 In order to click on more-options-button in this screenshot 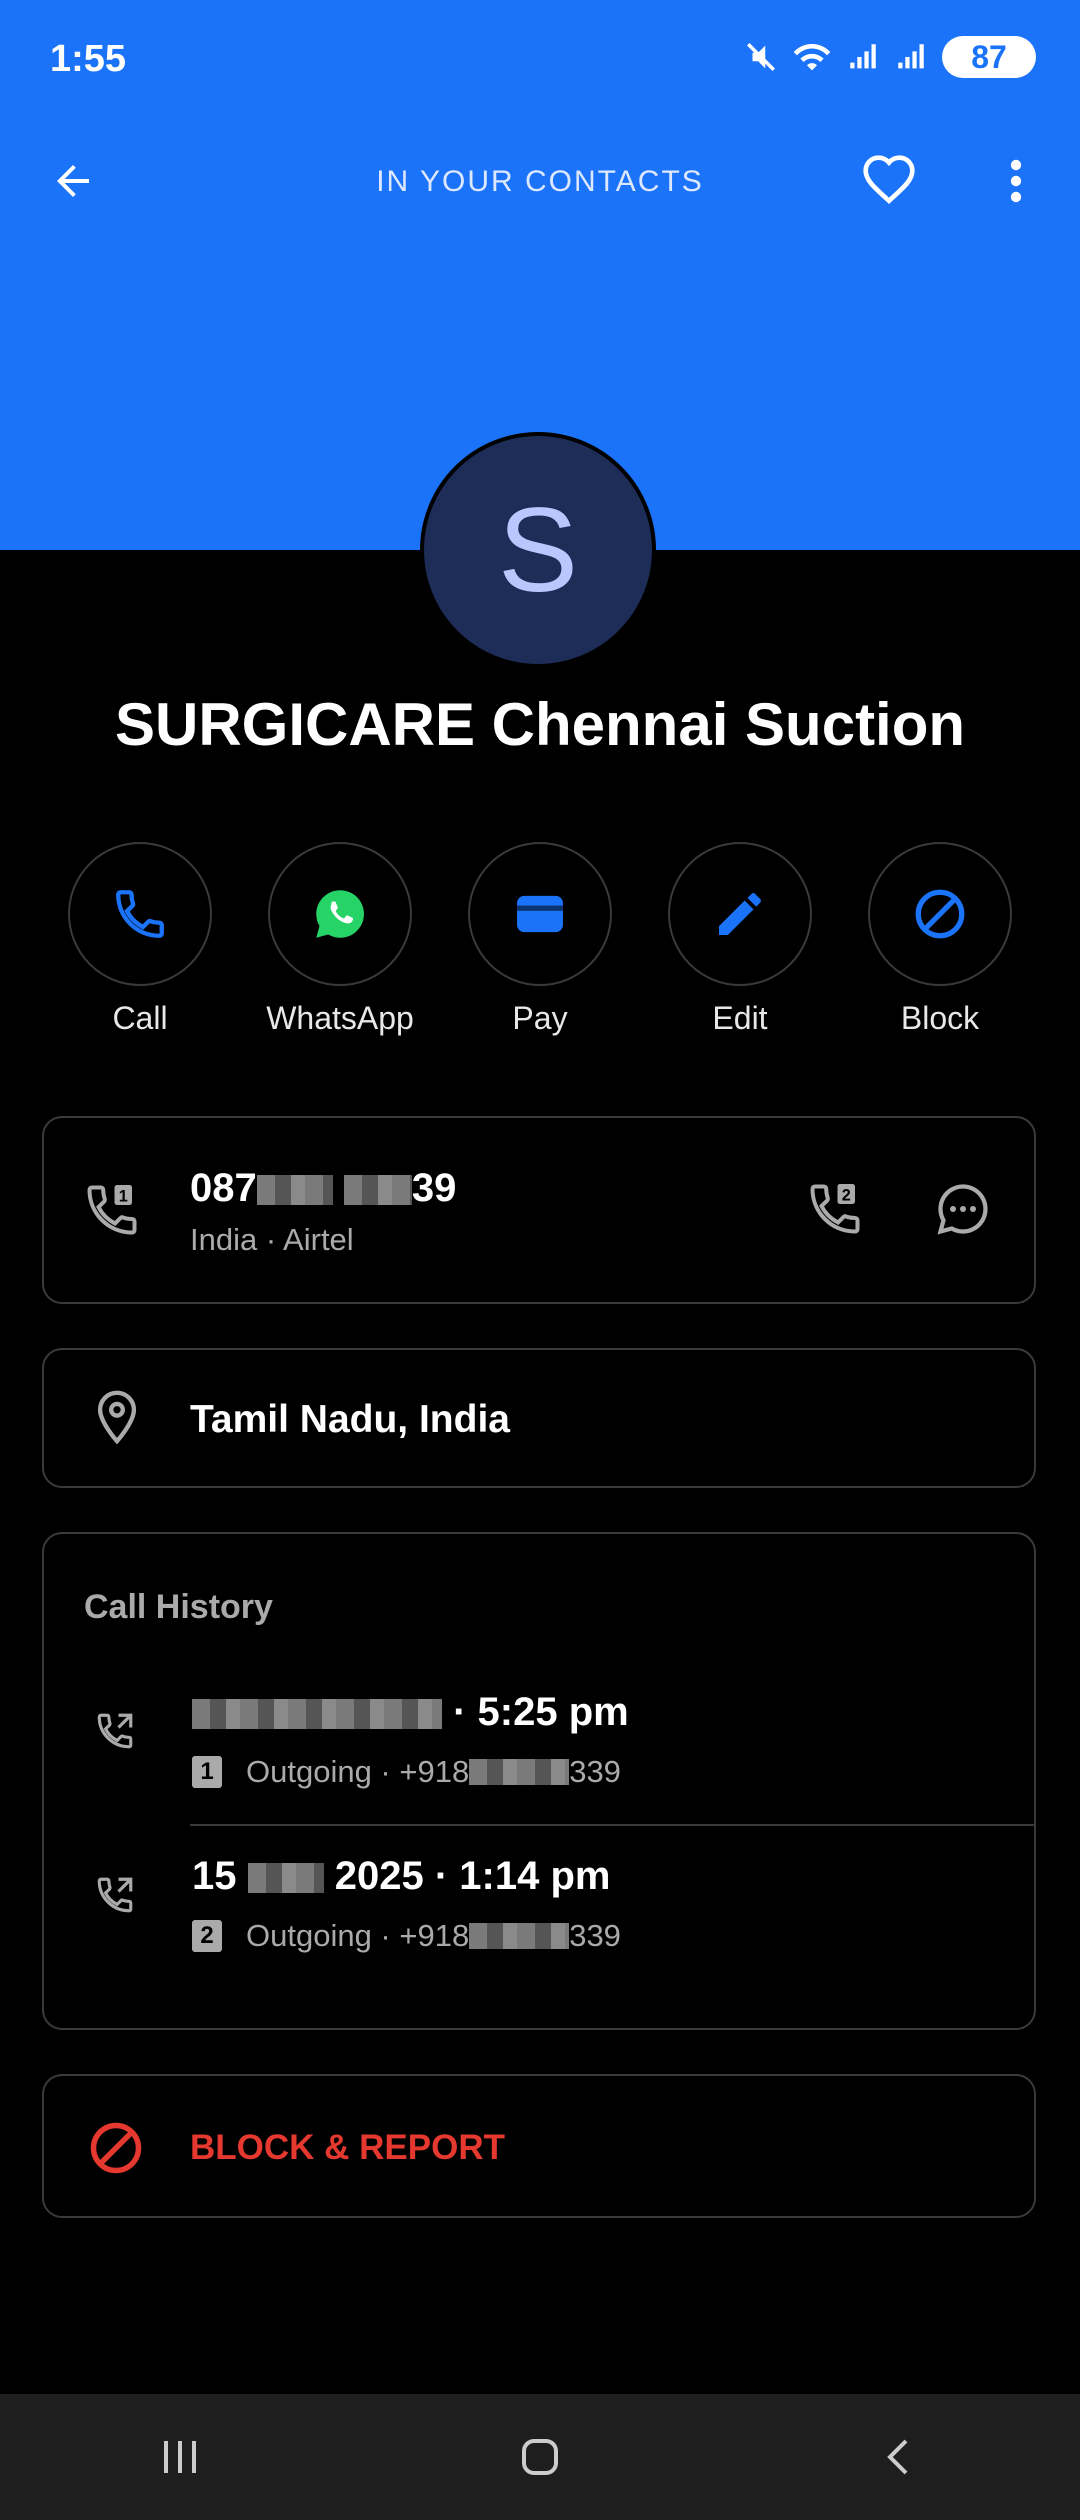, I will do `click(1016, 181)`.